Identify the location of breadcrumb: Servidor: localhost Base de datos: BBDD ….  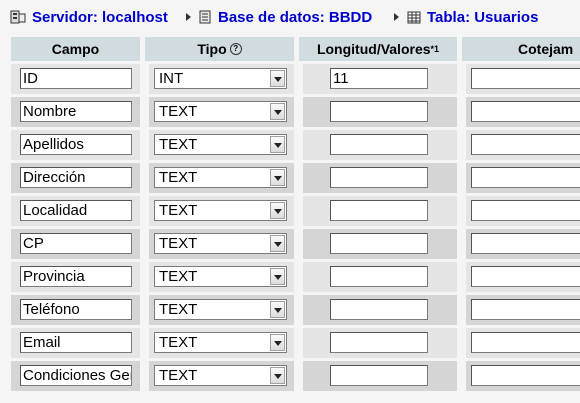
(290, 17).